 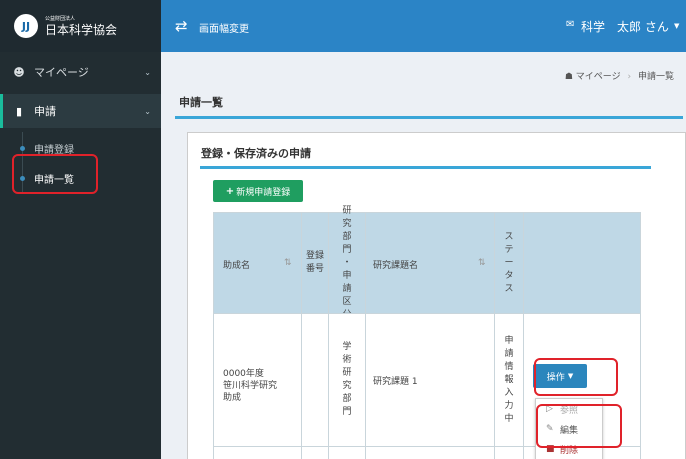 What do you see at coordinates (396, 266) in the screenshot?
I see `header-label: 研究課題名` at bounding box center [396, 266].